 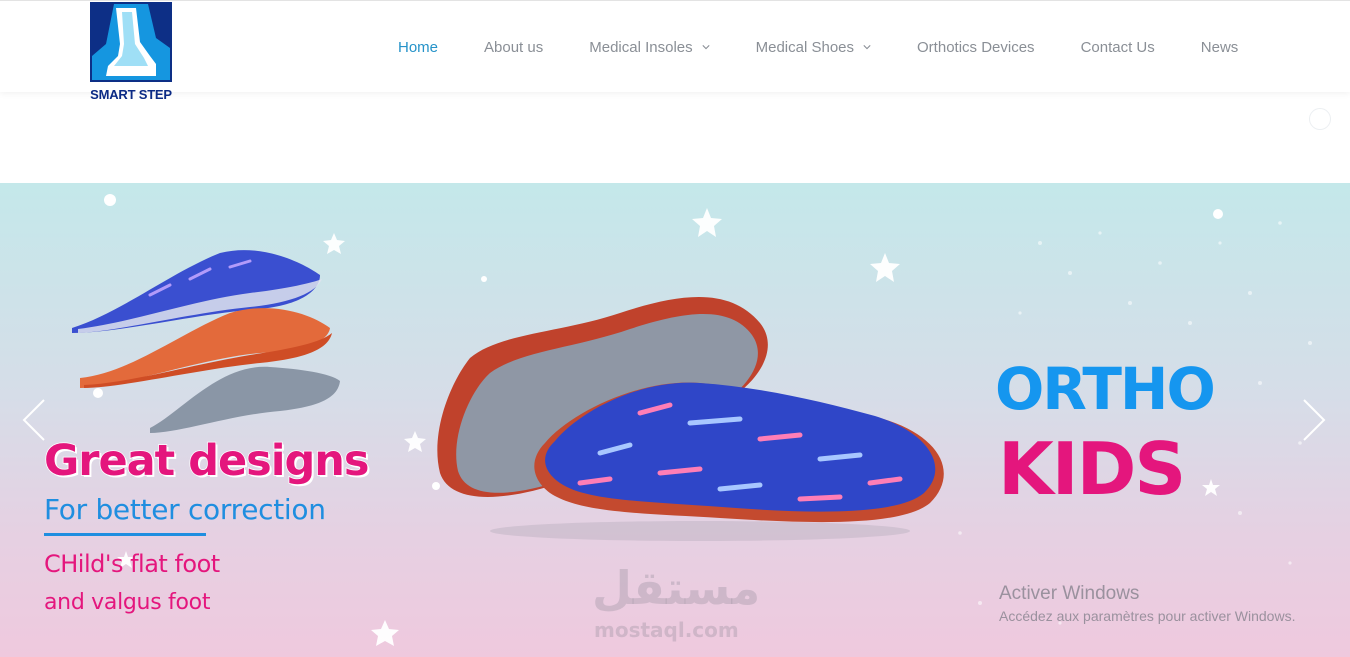 I want to click on nav-orthotics-devices: Orthotics Devices, so click(x=976, y=47).